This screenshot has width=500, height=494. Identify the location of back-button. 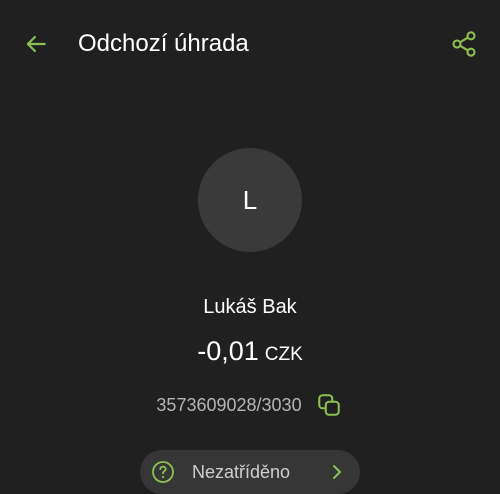
(36, 44).